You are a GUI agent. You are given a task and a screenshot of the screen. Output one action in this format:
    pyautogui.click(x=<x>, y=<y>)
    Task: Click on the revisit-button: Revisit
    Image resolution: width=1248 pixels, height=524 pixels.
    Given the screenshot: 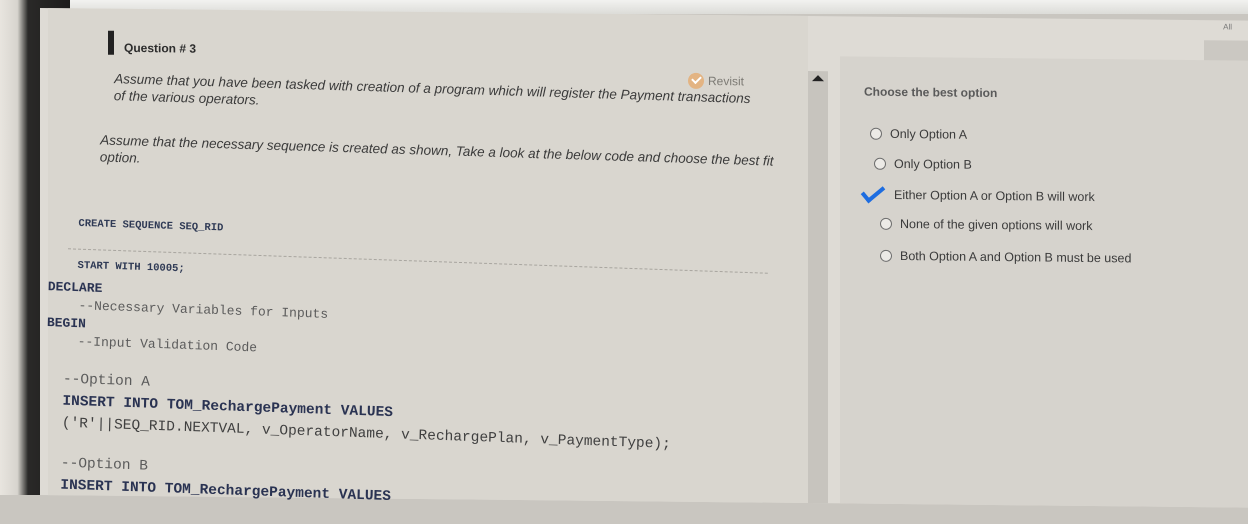 What is the action you would take?
    pyautogui.click(x=716, y=81)
    